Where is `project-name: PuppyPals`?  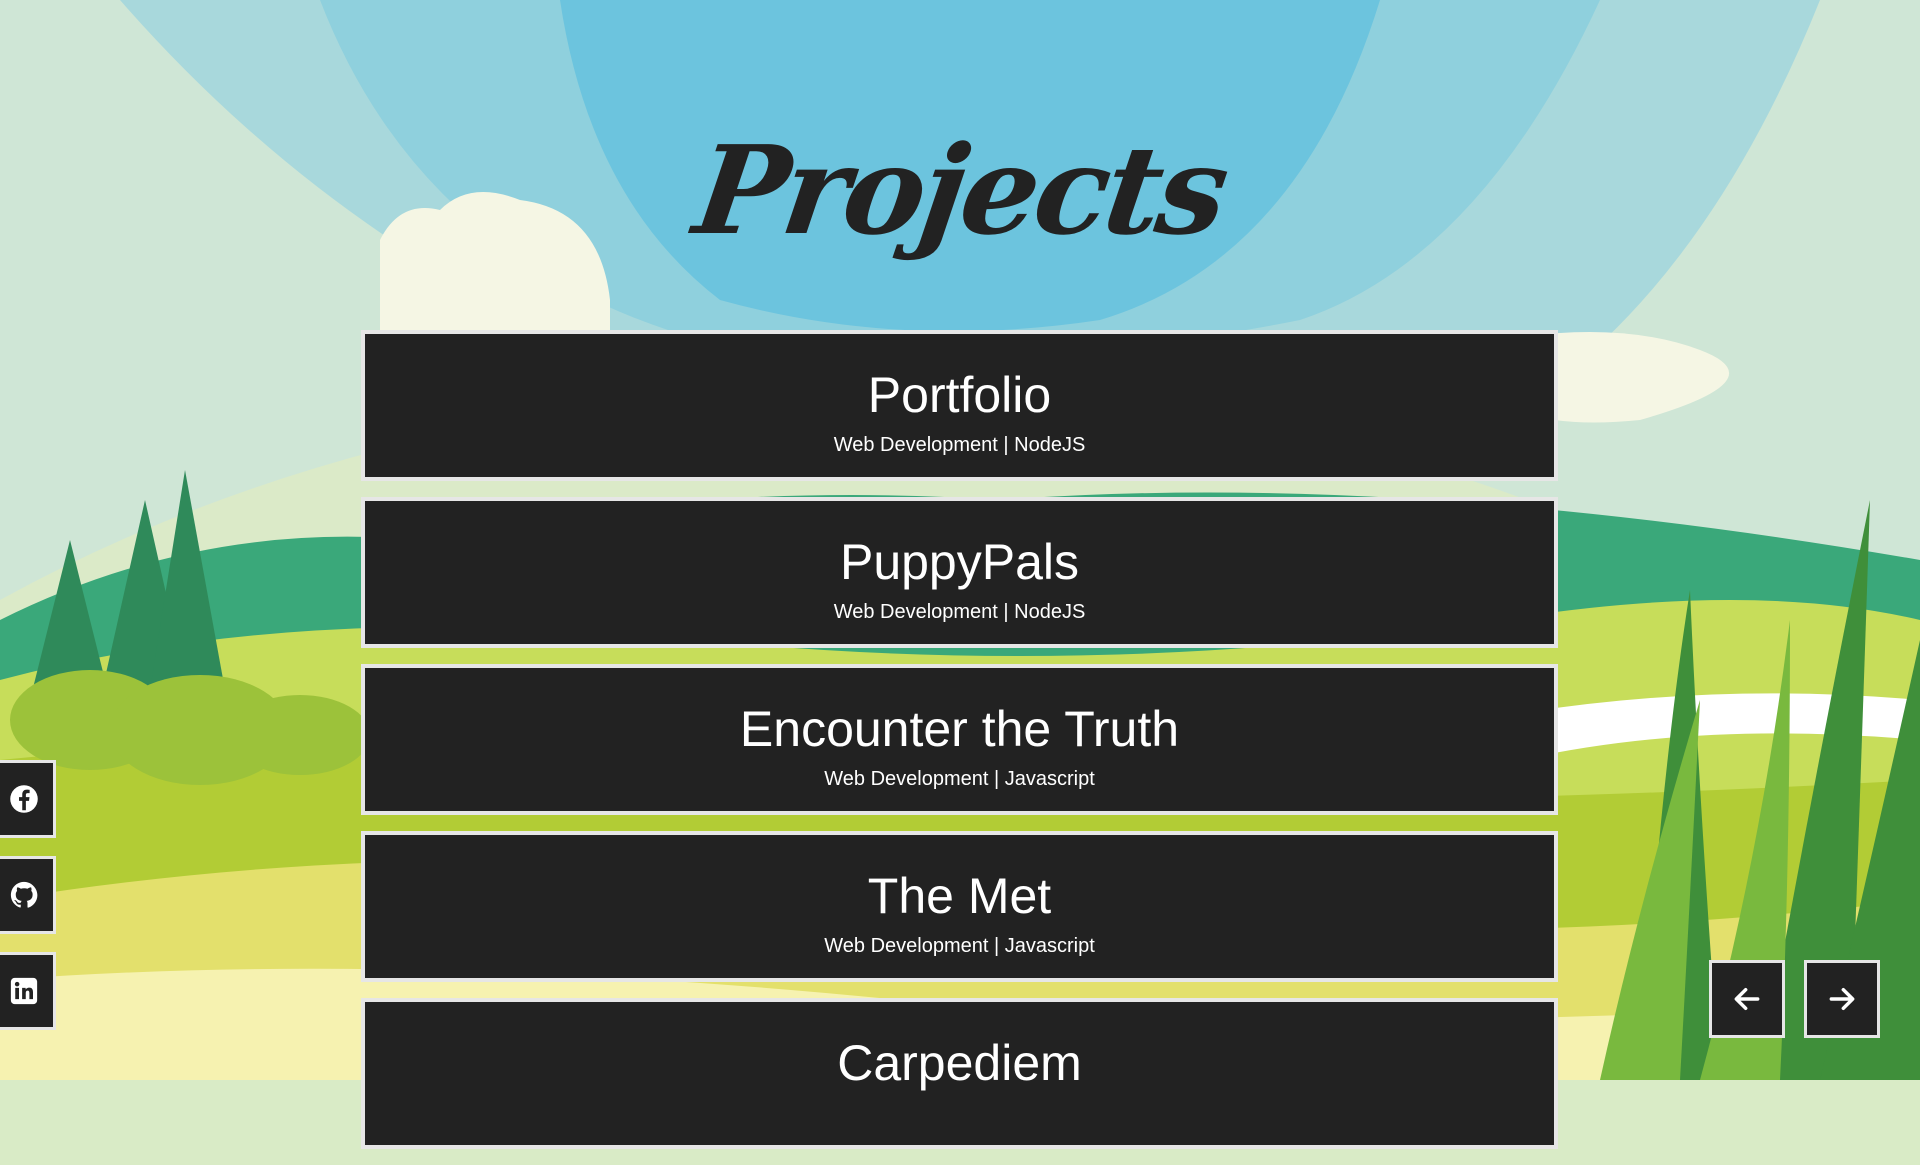 project-name: PuppyPals is located at coordinates (959, 562).